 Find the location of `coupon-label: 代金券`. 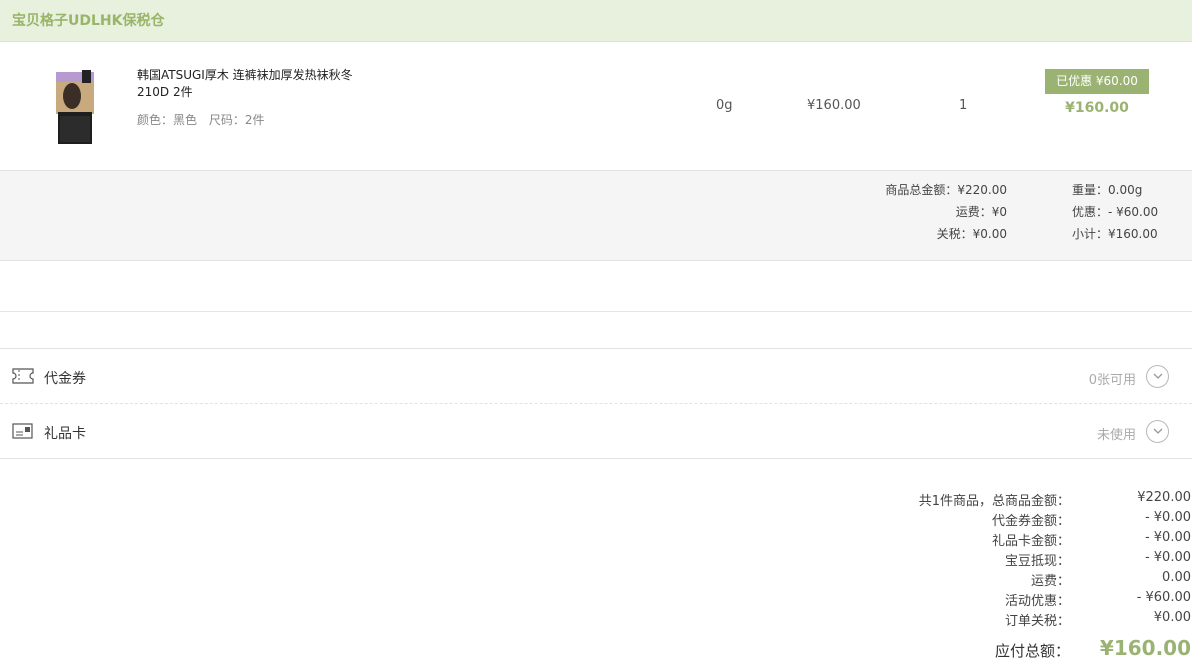

coupon-label: 代金券 is located at coordinates (65, 379).